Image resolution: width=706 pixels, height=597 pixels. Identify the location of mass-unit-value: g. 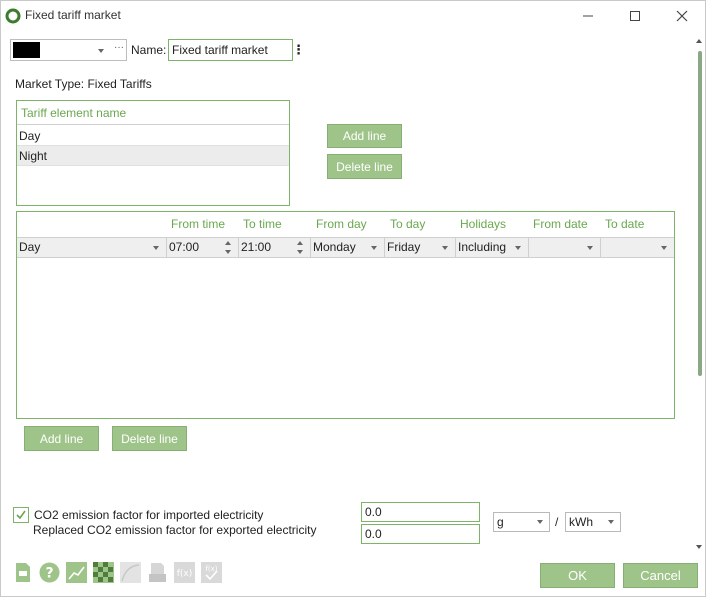
(500, 522).